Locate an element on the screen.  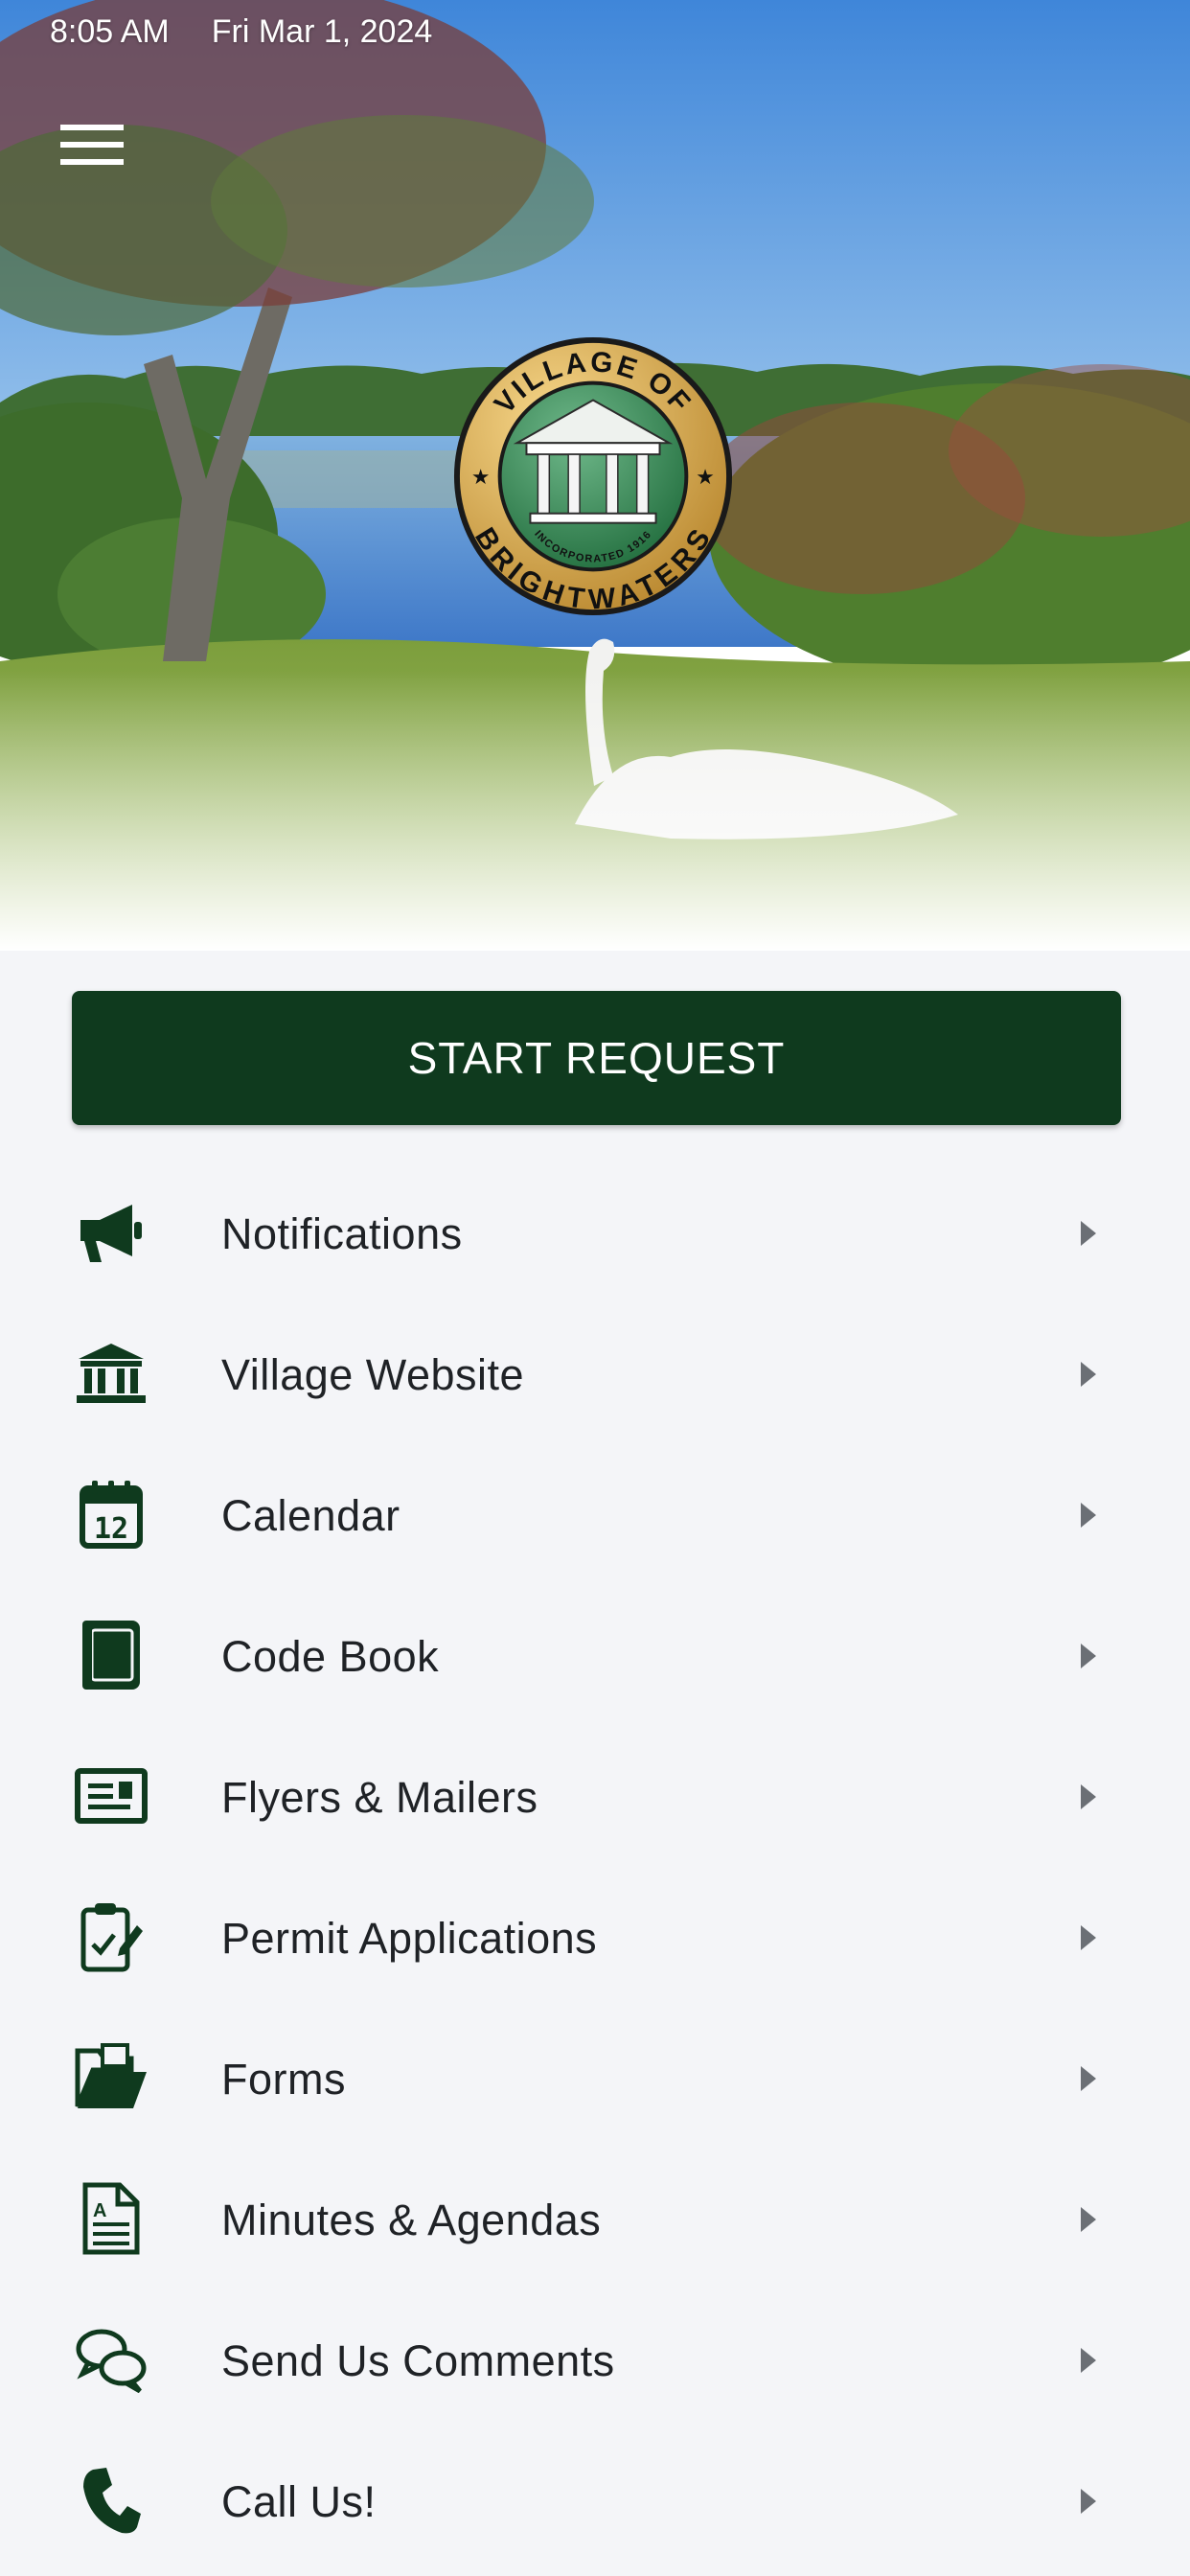
status-time: 8:05 AM is located at coordinates (110, 31).